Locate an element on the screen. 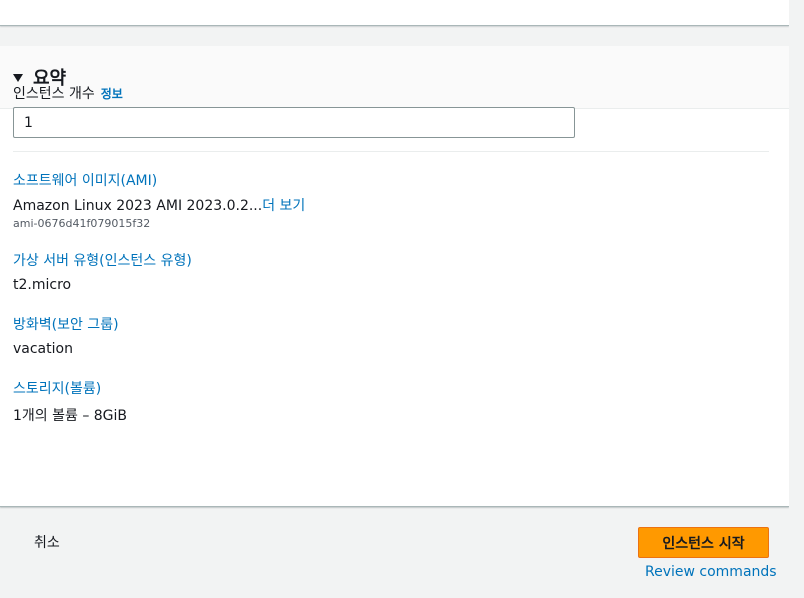  firewall-title-link: 방화벽(보안 그룹) is located at coordinates (66, 324).